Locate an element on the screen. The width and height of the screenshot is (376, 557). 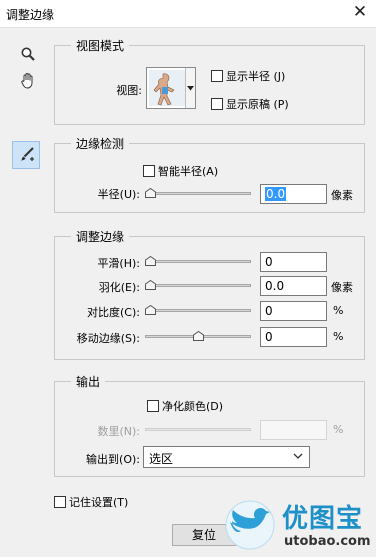
amount-slider is located at coordinates (198, 429).